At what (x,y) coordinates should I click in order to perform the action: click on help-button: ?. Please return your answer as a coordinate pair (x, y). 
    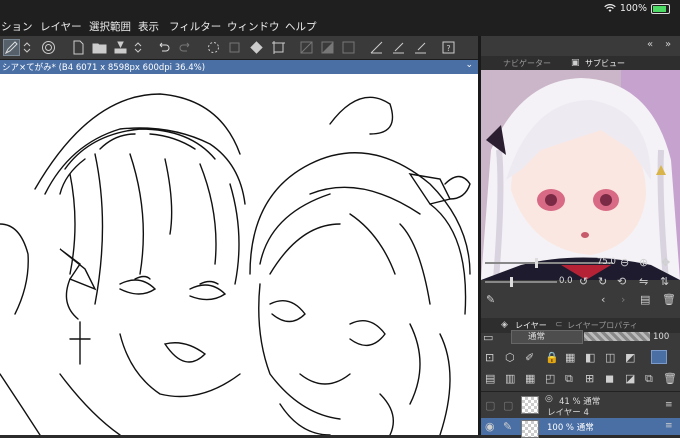
    Looking at the image, I should click on (448, 47).